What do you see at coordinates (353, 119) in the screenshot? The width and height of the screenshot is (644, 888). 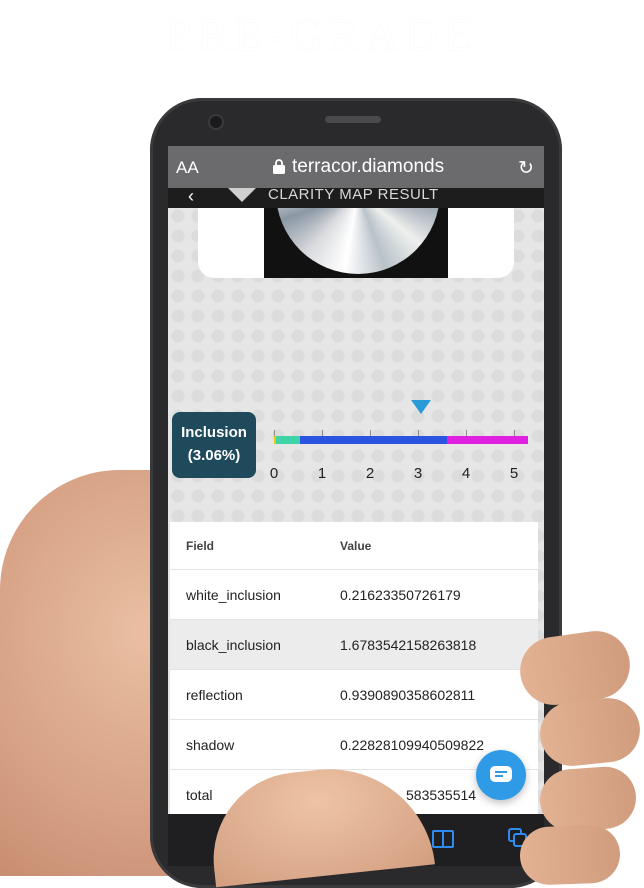 I see `speaker-grille` at bounding box center [353, 119].